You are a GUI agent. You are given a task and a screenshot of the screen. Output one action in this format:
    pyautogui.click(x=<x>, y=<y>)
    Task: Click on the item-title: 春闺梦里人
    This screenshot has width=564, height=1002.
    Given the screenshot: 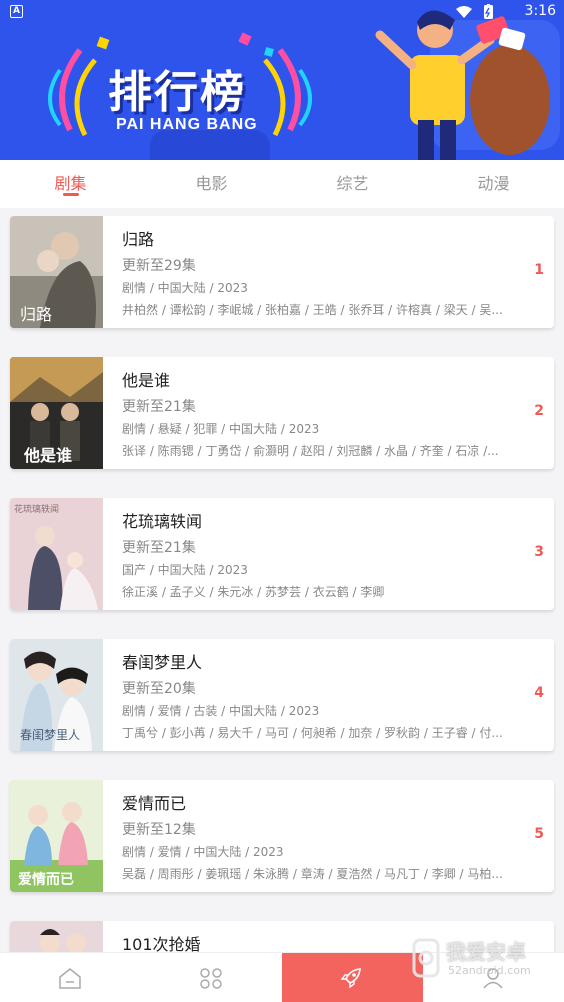 What is the action you would take?
    pyautogui.click(x=162, y=662)
    